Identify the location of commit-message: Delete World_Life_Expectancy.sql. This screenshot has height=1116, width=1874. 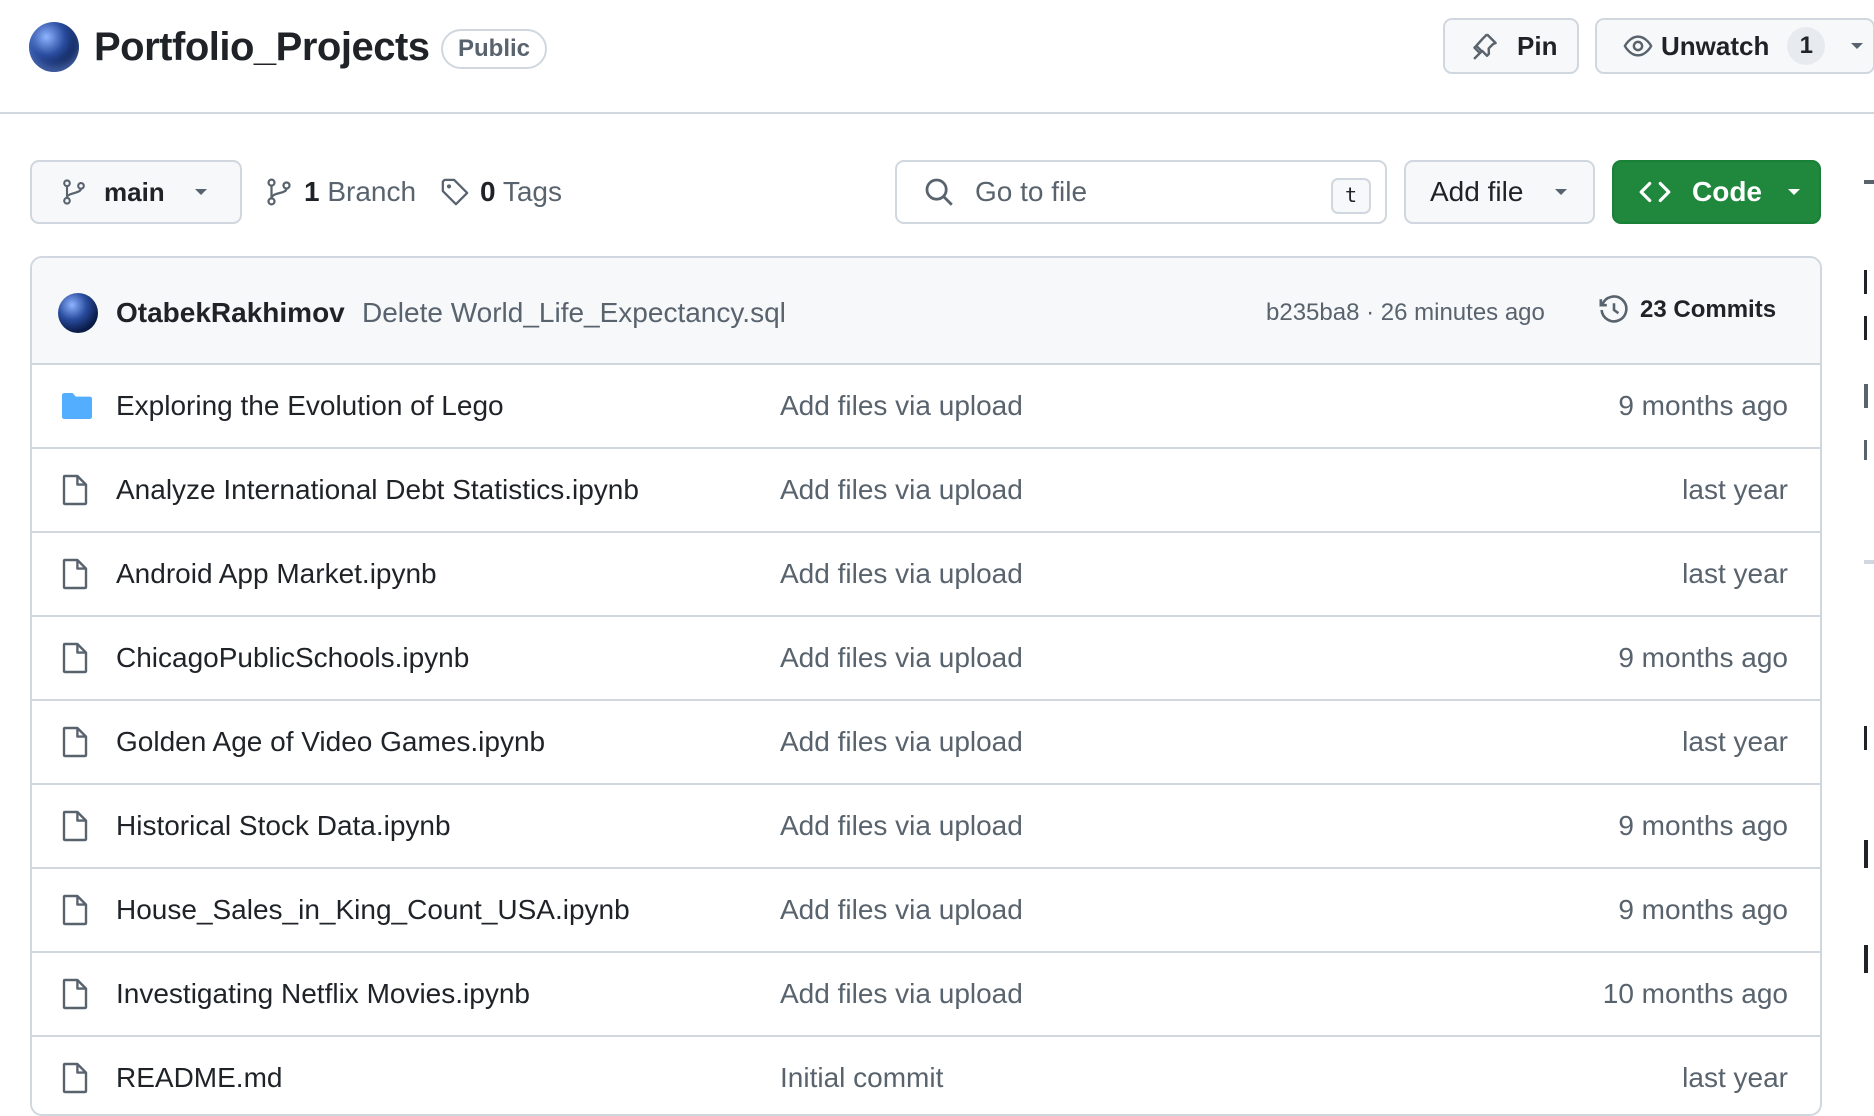
(574, 313).